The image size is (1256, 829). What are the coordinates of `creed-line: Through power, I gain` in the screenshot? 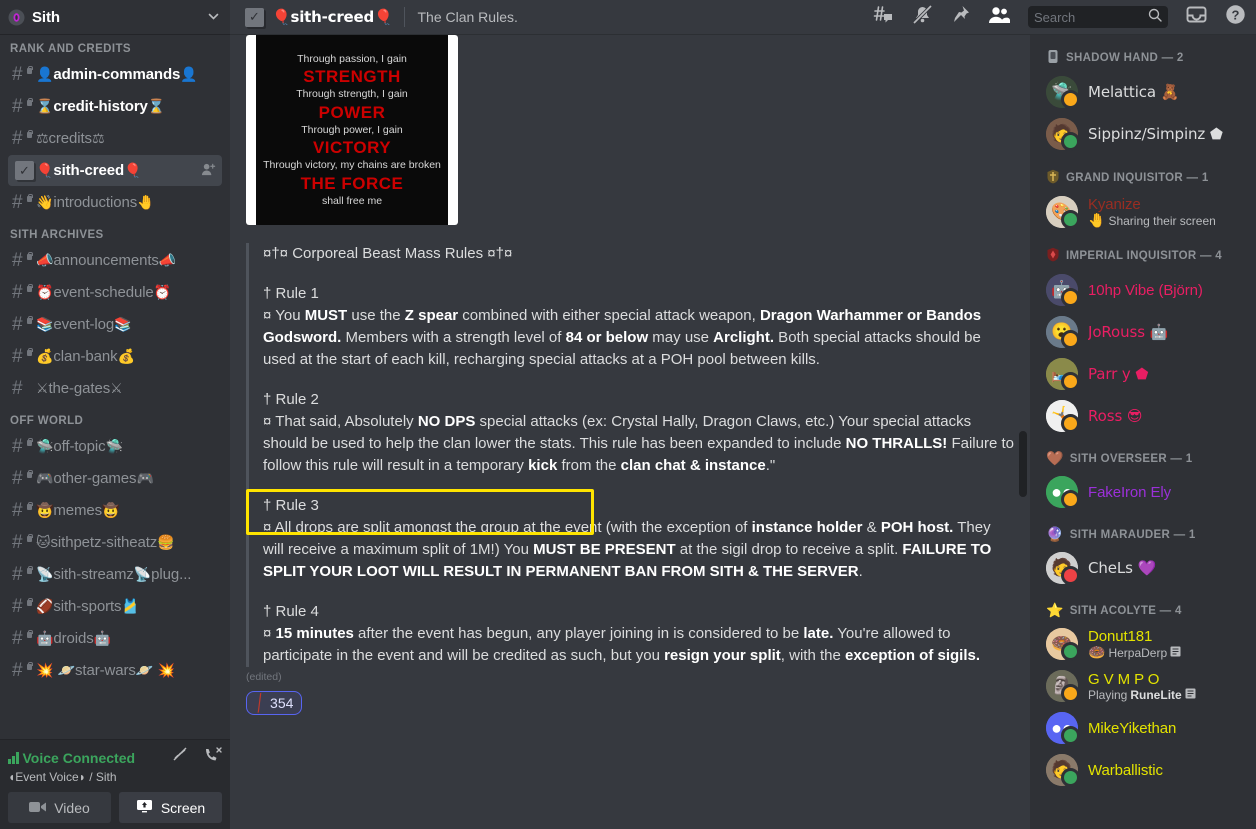 It's located at (352, 129).